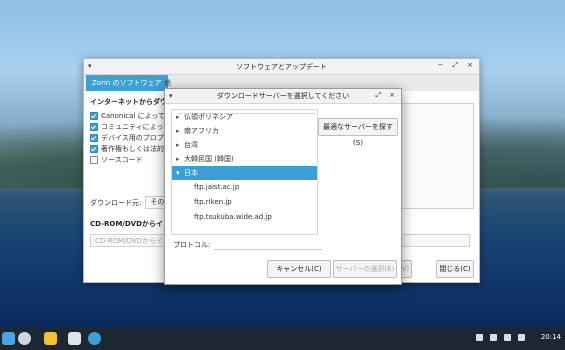 The height and width of the screenshot is (350, 565). What do you see at coordinates (191, 145) in the screenshot?
I see `tree-item-label: 台湾` at bounding box center [191, 145].